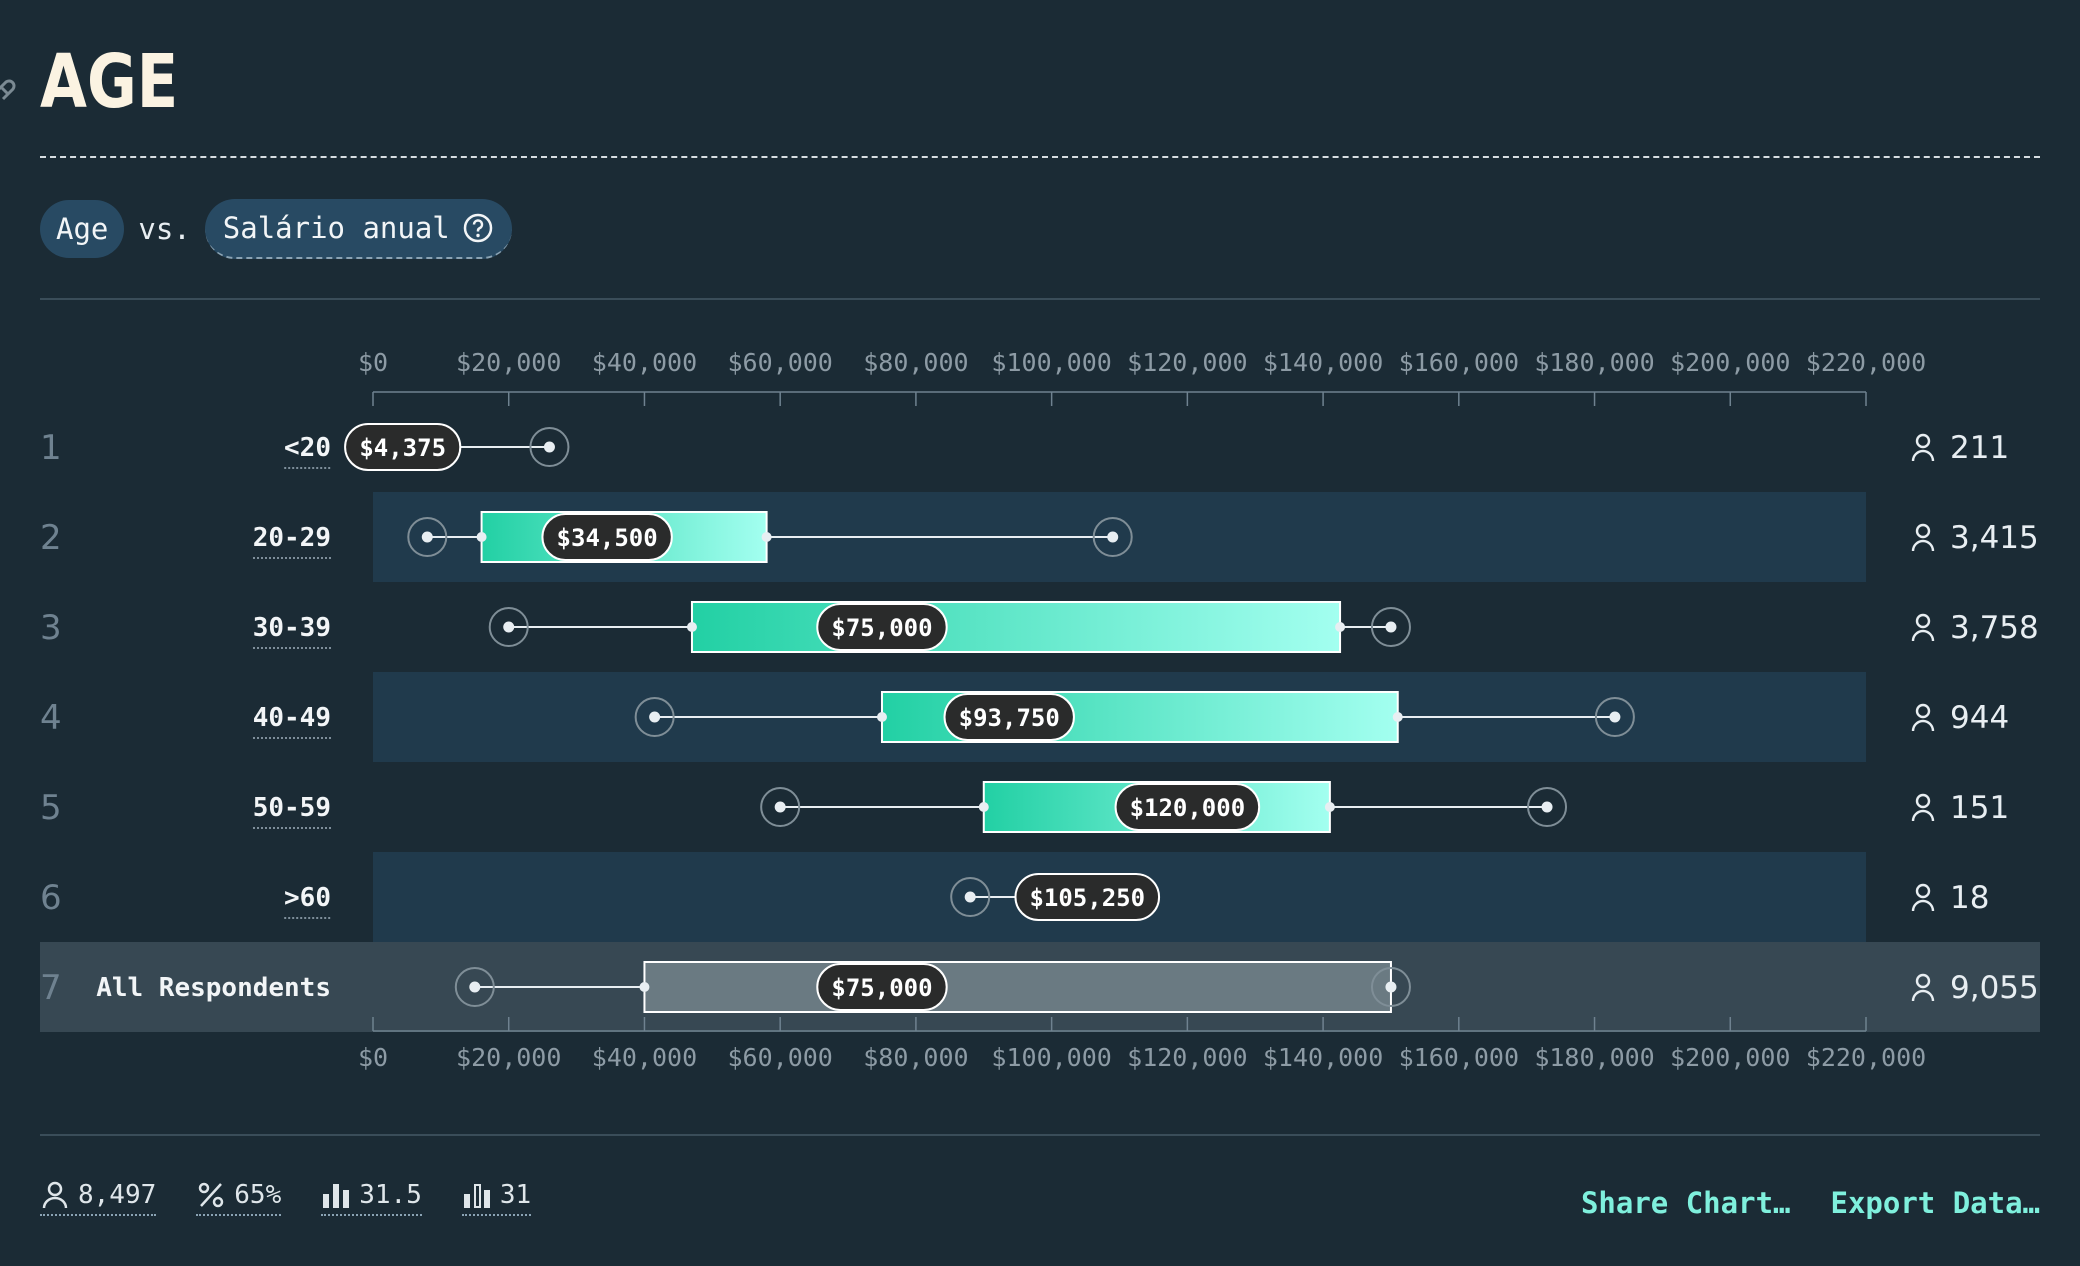  What do you see at coordinates (915, 1057) in the screenshot?
I see `bottom-axis-tick-label: $80,000` at bounding box center [915, 1057].